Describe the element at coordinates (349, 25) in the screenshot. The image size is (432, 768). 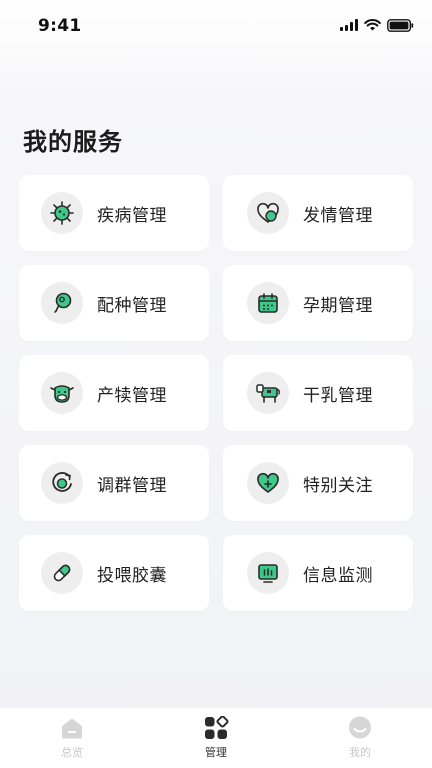
I see `signal-icon` at that location.